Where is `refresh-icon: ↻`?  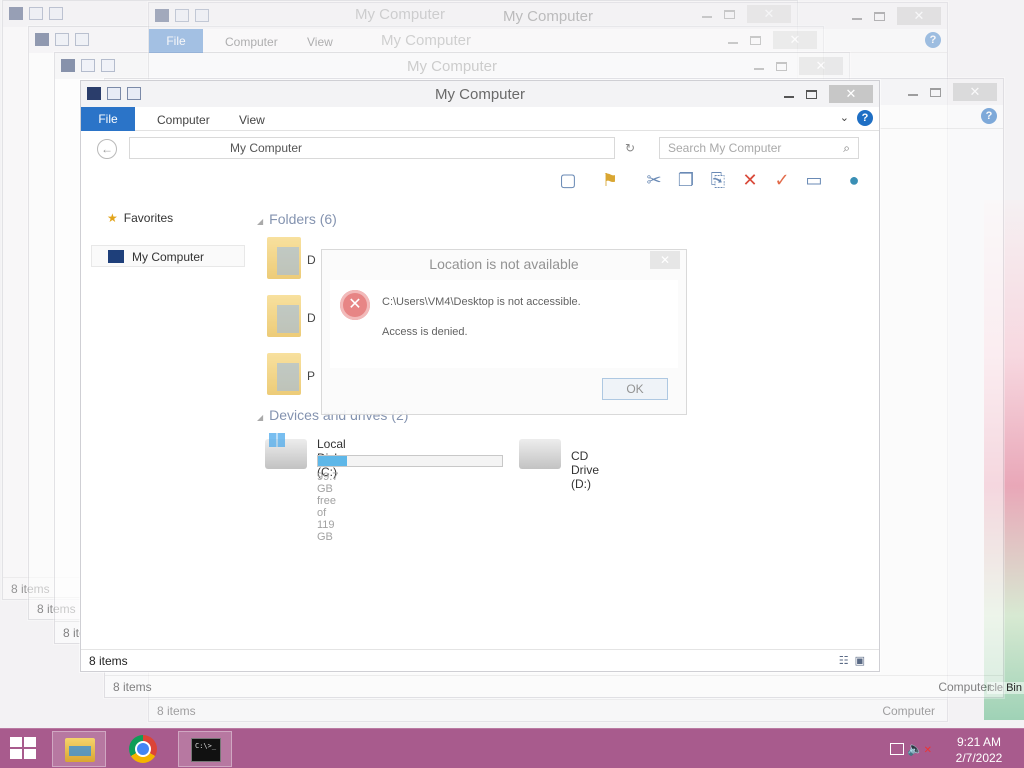
refresh-icon: ↻ is located at coordinates (630, 148).